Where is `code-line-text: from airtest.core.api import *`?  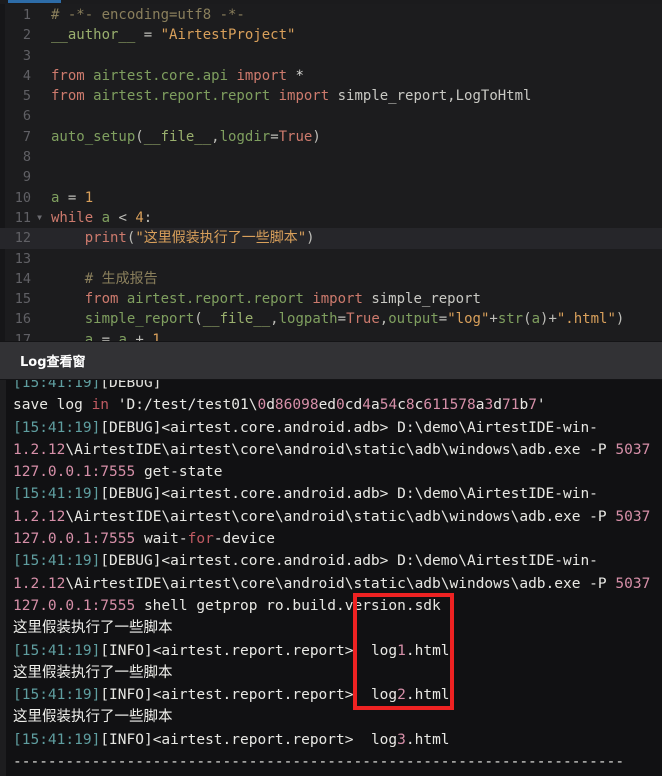
code-line-text: from airtest.core.api import * is located at coordinates (177, 75).